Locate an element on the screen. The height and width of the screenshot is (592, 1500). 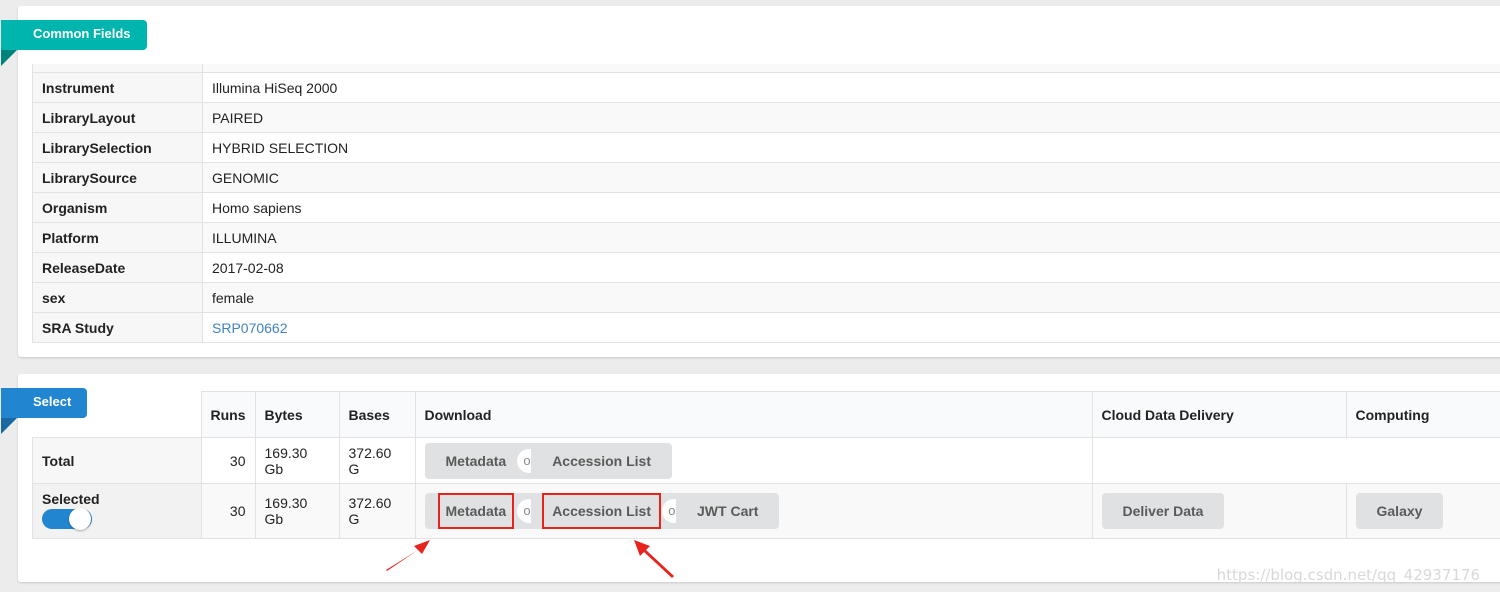
total-runs: 30 is located at coordinates (228, 460).